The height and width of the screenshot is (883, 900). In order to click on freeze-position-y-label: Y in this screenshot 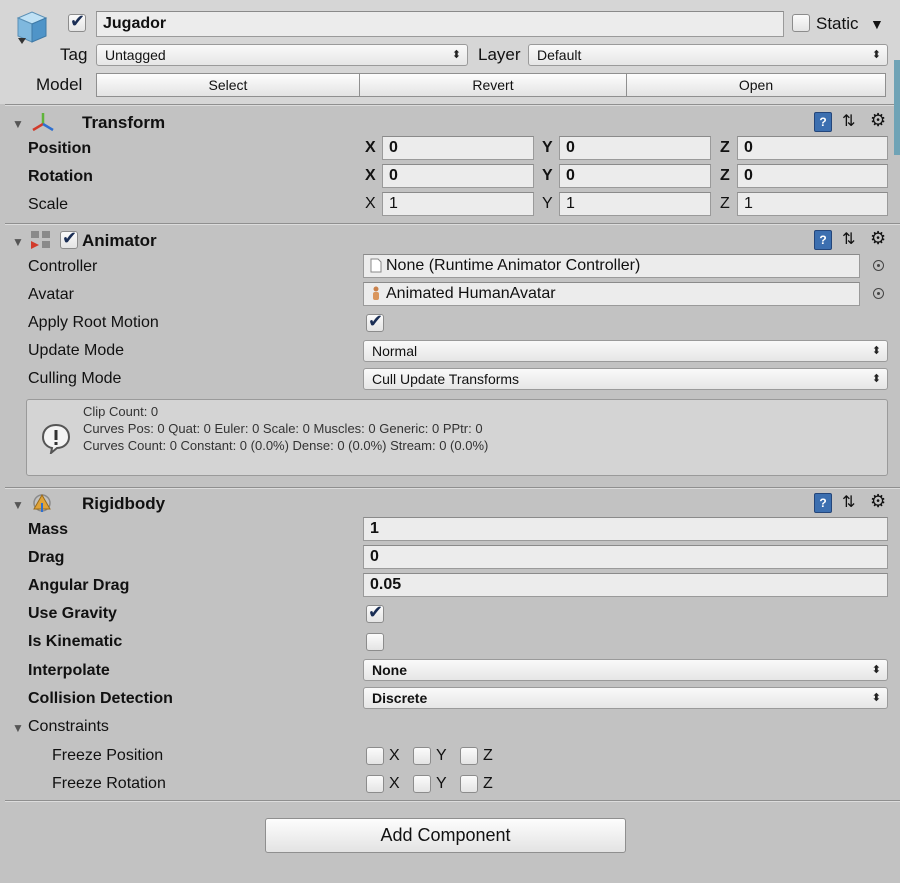, I will do `click(441, 755)`.